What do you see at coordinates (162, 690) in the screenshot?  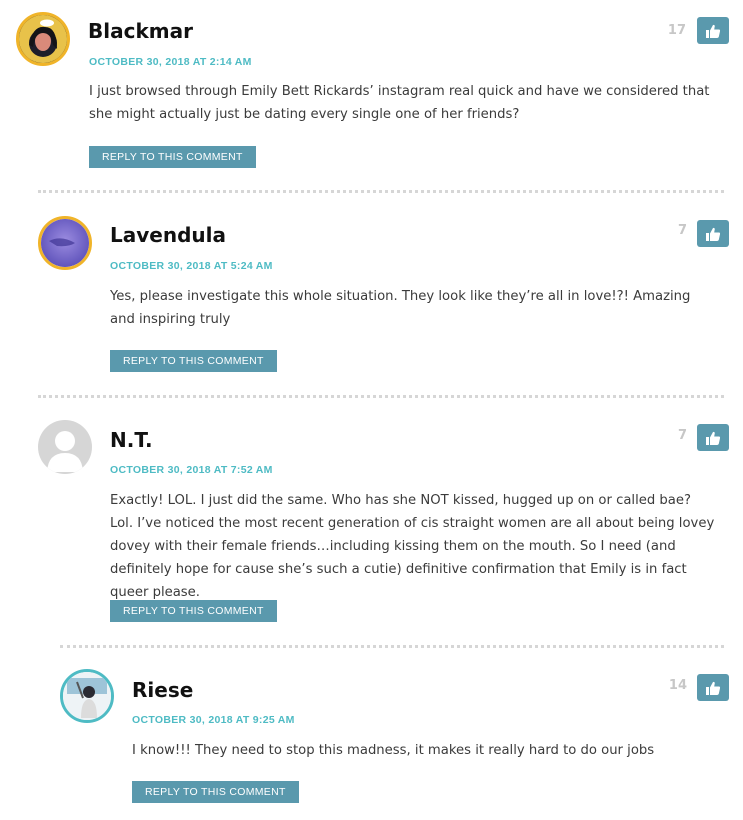 I see `comment-author: Riese` at bounding box center [162, 690].